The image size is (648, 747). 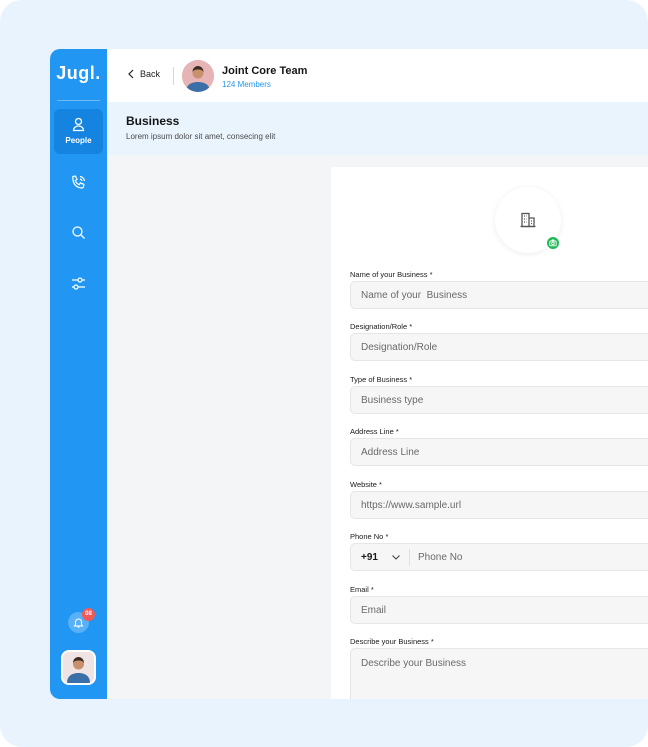 What do you see at coordinates (88, 614) in the screenshot?
I see `notification-badge: 08` at bounding box center [88, 614].